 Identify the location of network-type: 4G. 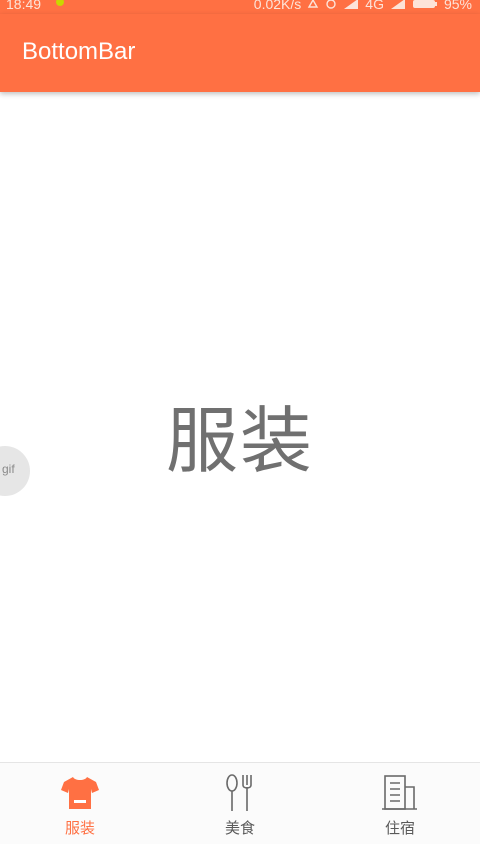
(374, 6).